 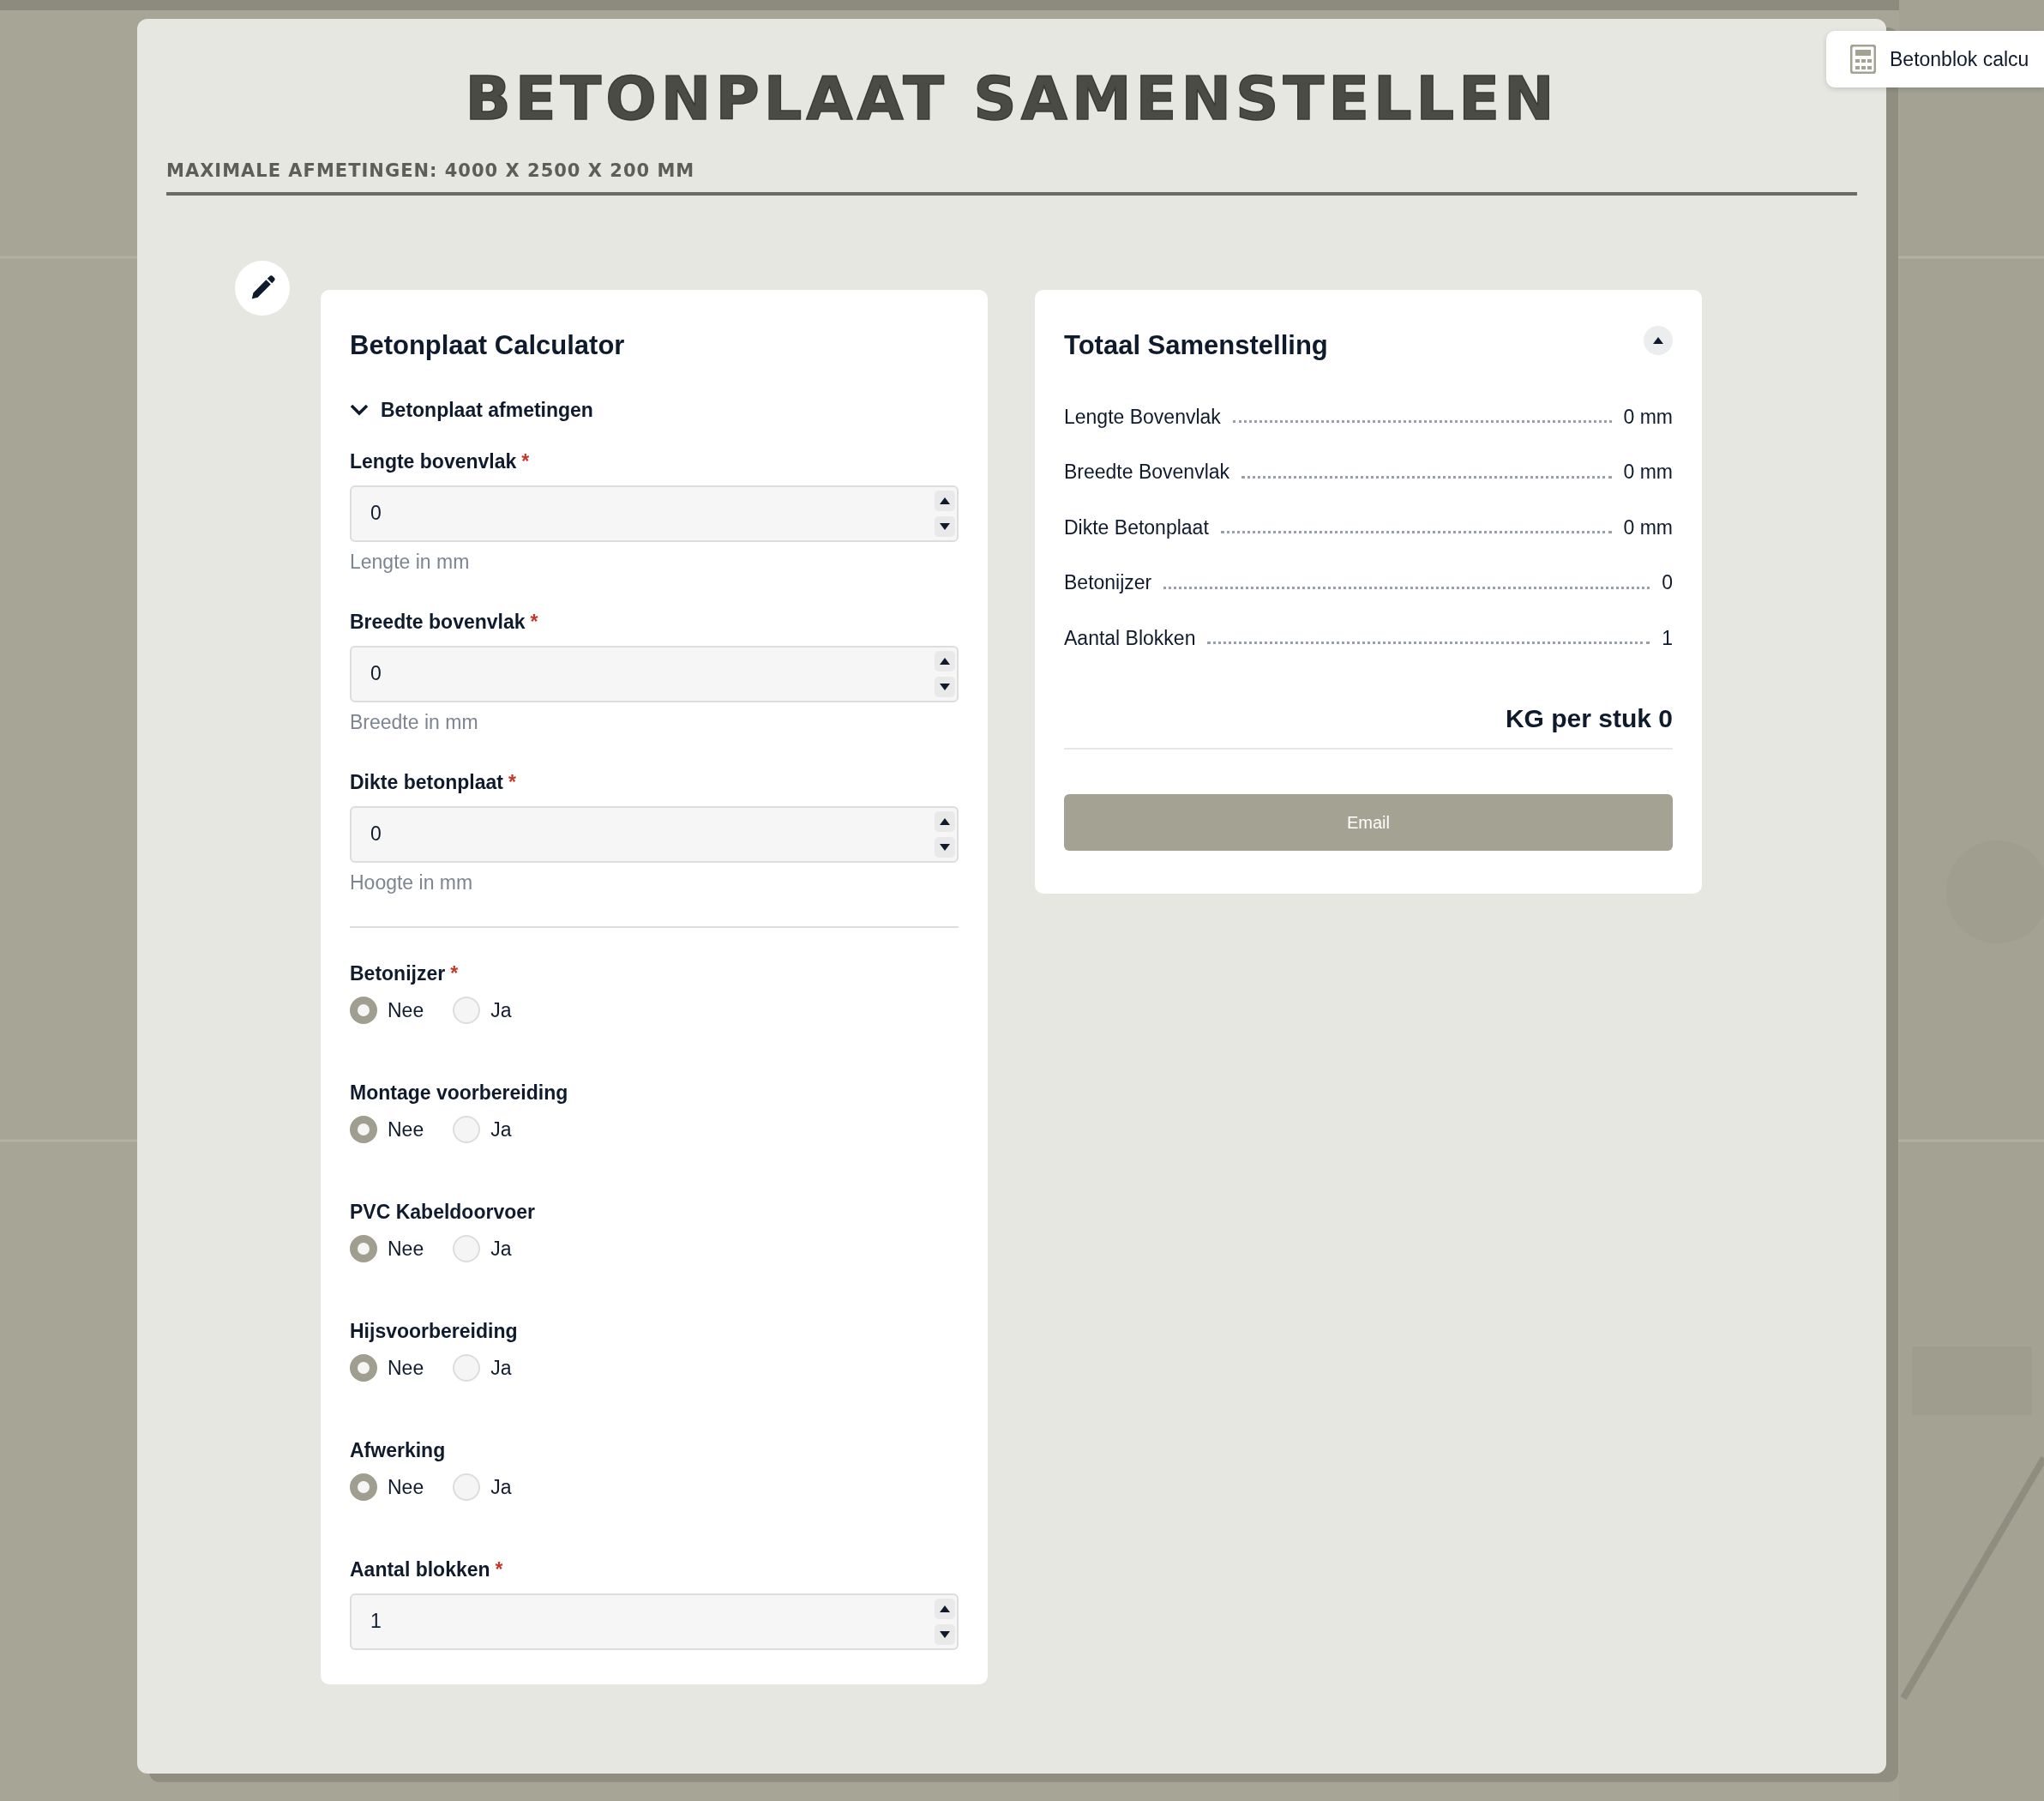 What do you see at coordinates (1667, 583) in the screenshot?
I see `summary-value: 0` at bounding box center [1667, 583].